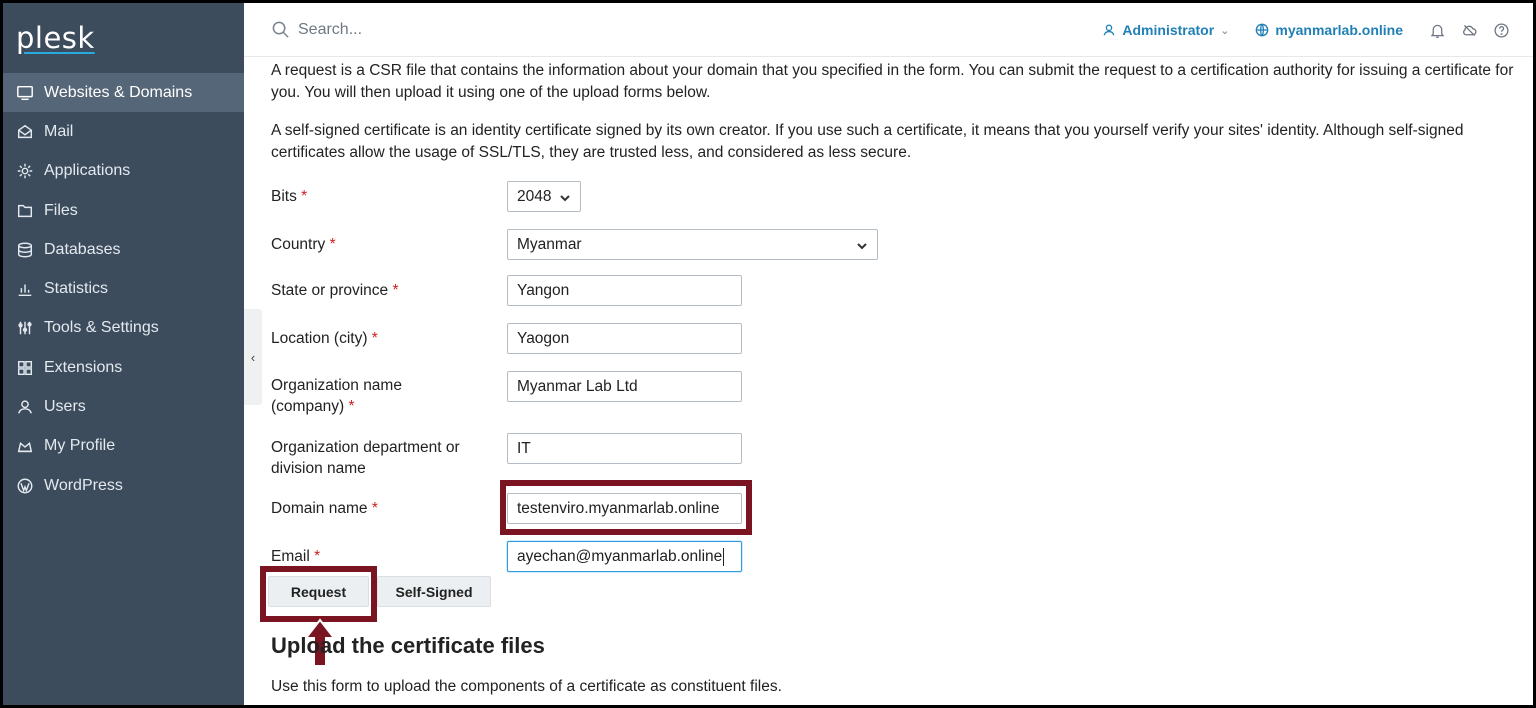  What do you see at coordinates (83, 367) in the screenshot?
I see `sidebar-item-label: Extensions` at bounding box center [83, 367].